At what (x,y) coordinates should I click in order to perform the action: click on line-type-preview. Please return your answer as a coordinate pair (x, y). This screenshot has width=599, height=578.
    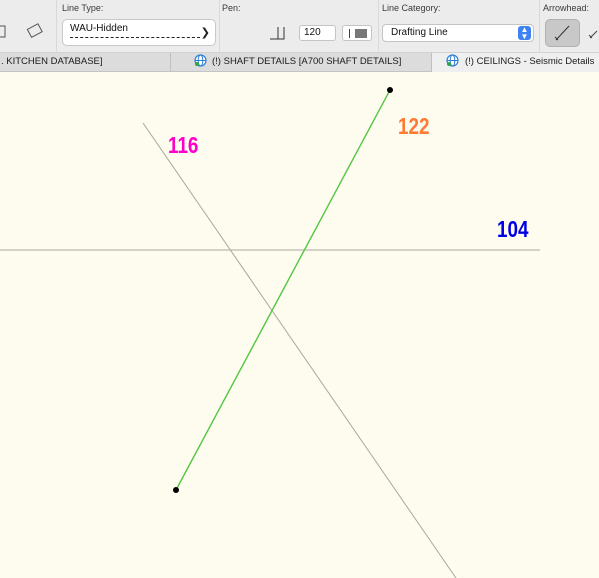
    Looking at the image, I should click on (135, 37).